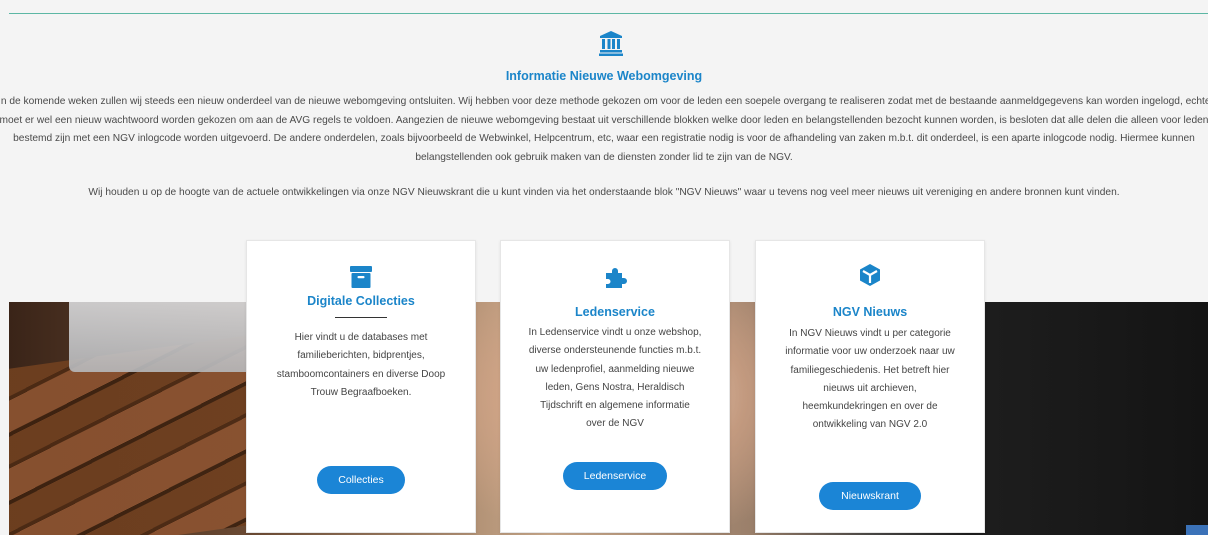 Image resolution: width=1208 pixels, height=535 pixels. What do you see at coordinates (604, 76) in the screenshot?
I see `info-title: Informatie Nieuwe Webomgeving` at bounding box center [604, 76].